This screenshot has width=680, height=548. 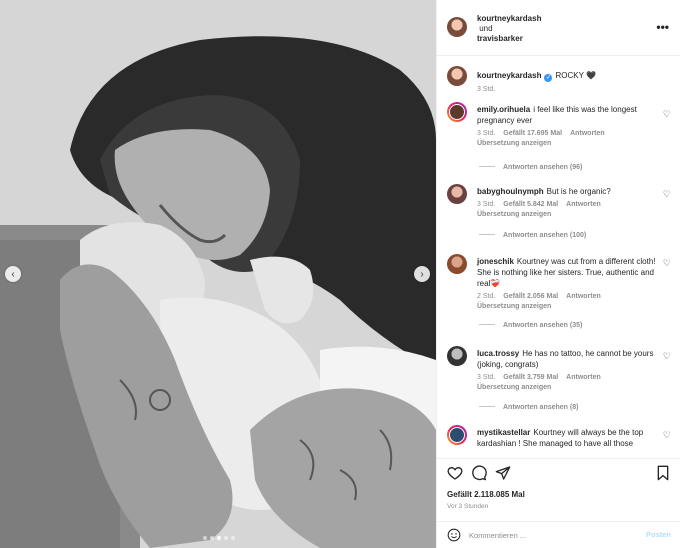 What do you see at coordinates (457, 27) in the screenshot?
I see `author-avatar` at bounding box center [457, 27].